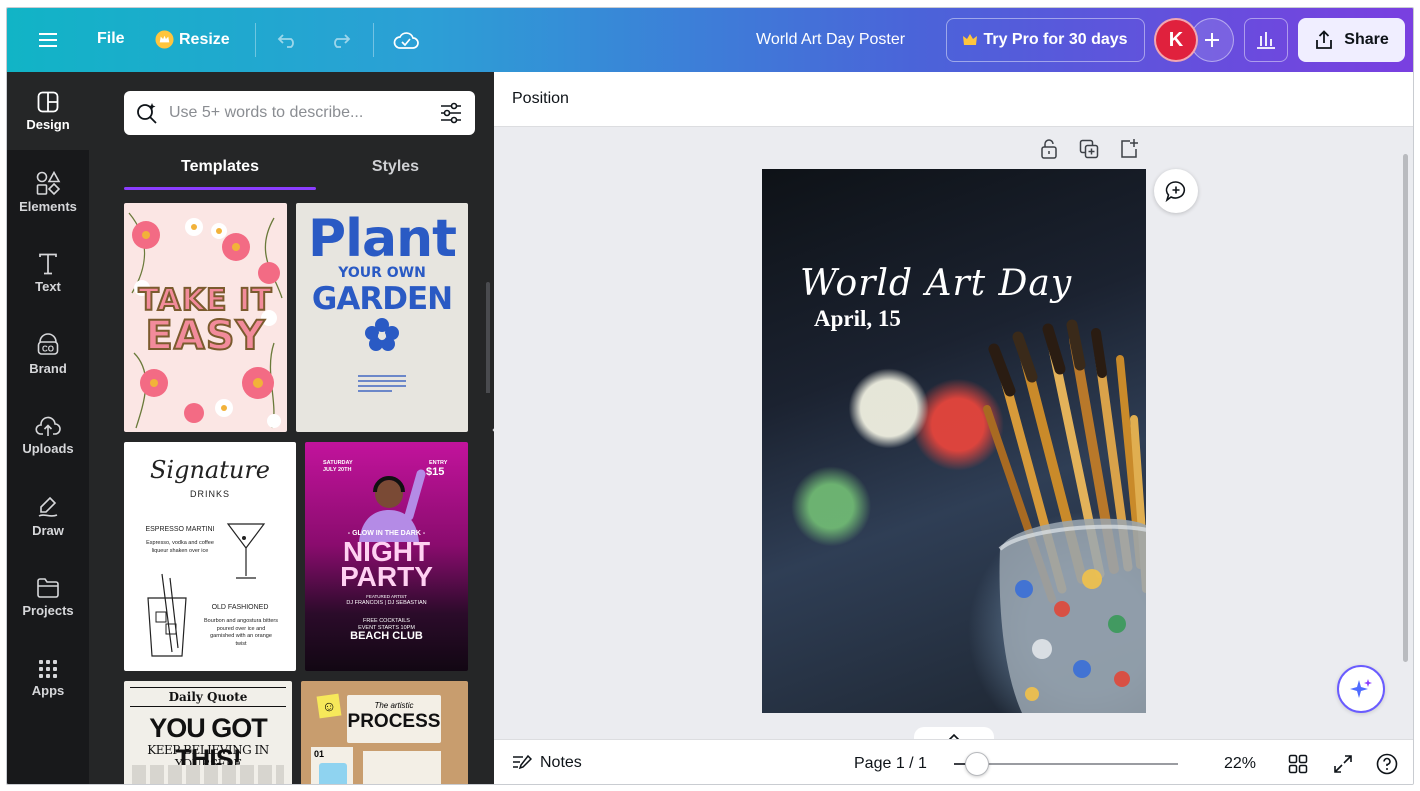  I want to click on quote-header: Daily Quote, so click(208, 697).